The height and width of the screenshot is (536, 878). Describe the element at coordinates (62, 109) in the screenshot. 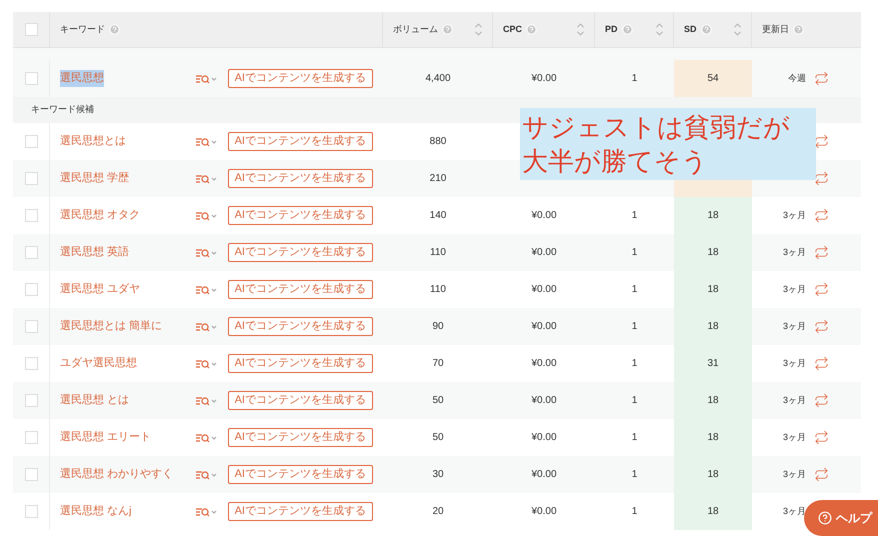

I see `group-label: キーワード候補` at that location.